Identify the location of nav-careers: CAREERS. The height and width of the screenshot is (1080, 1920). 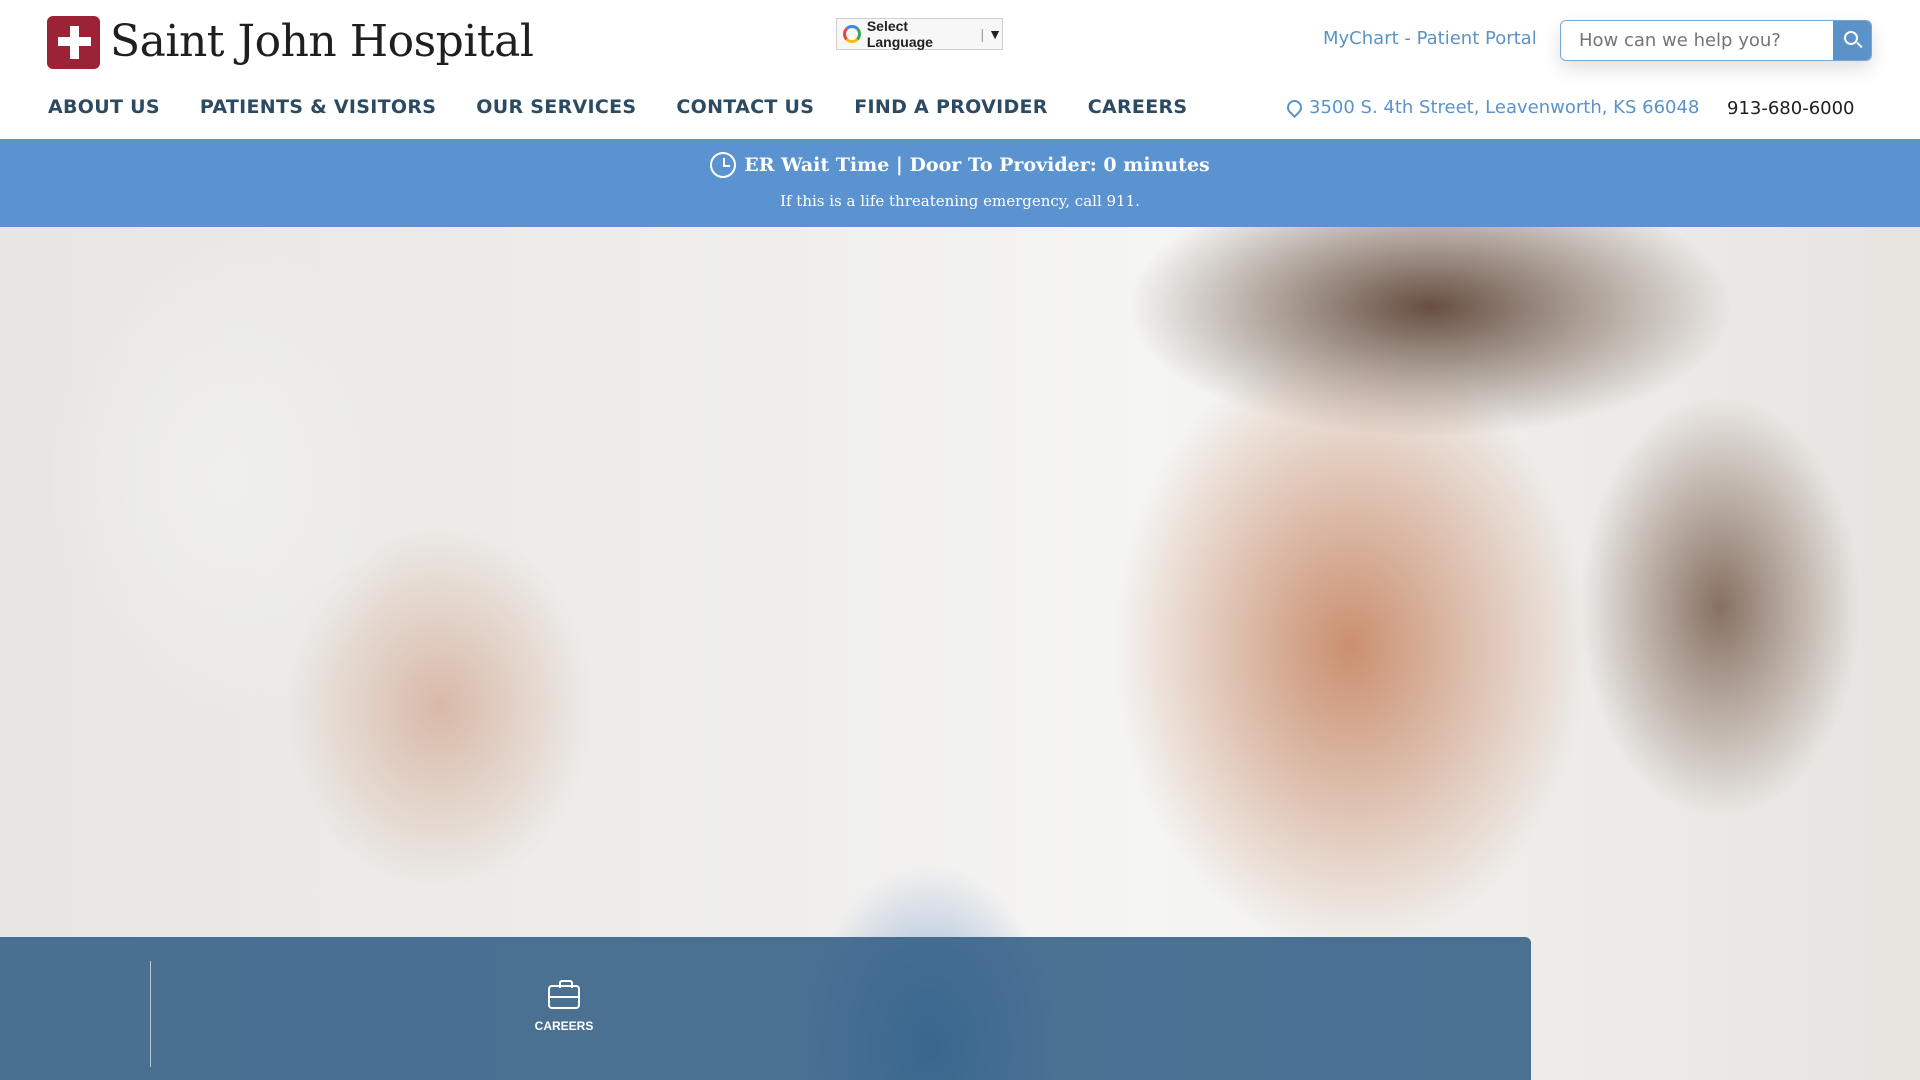
(1138, 107).